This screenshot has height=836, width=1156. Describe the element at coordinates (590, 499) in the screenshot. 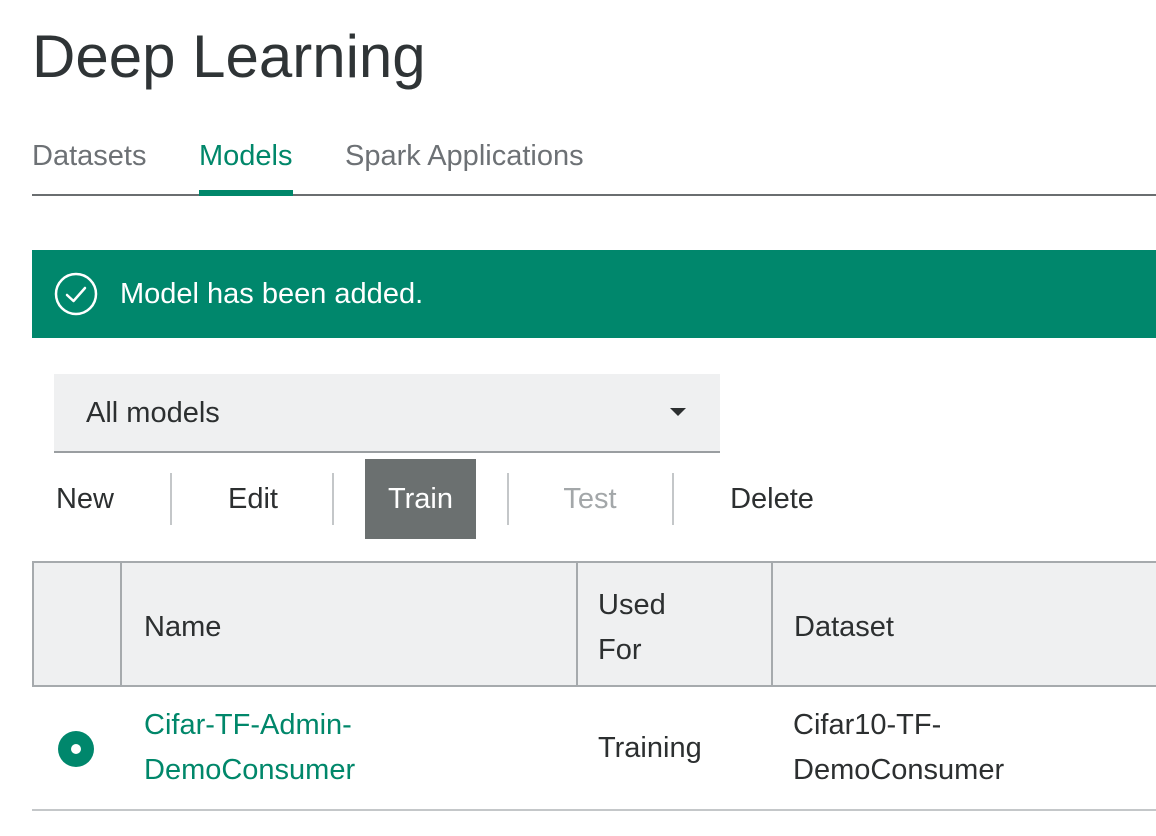

I see `test-button: Test` at that location.